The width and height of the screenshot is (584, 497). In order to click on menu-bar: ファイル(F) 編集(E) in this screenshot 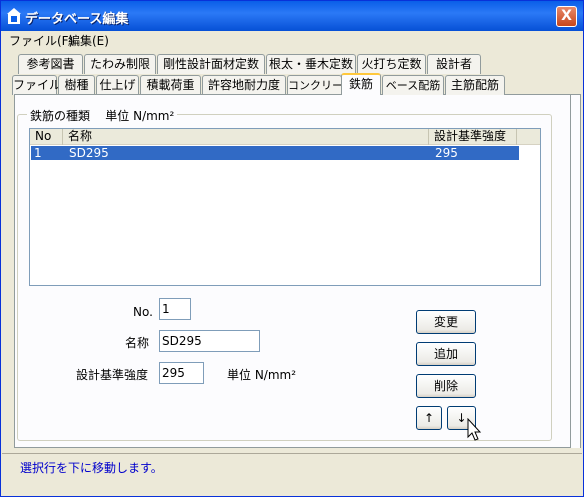, I will do `click(292, 40)`.